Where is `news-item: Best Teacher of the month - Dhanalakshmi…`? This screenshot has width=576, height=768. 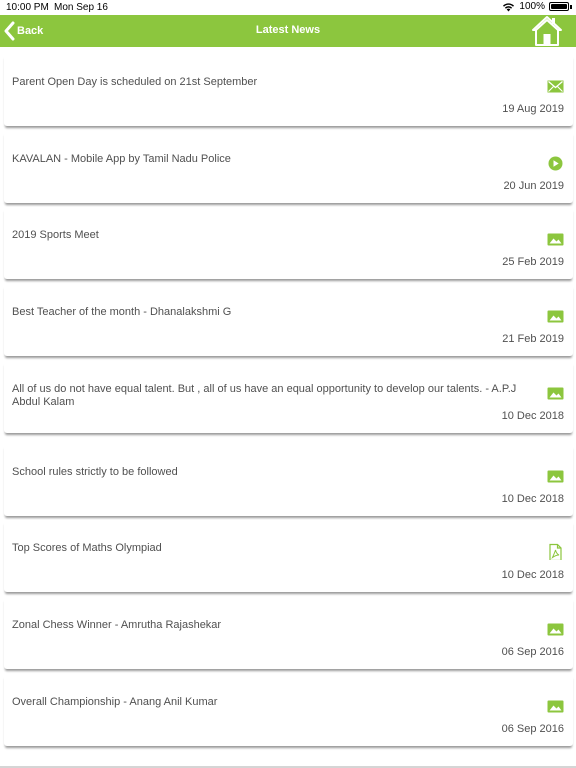
news-item: Best Teacher of the month - Dhanalakshmi… is located at coordinates (288, 320).